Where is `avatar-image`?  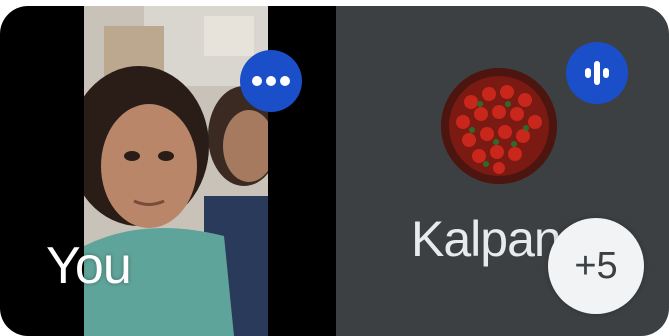 avatar-image is located at coordinates (499, 126).